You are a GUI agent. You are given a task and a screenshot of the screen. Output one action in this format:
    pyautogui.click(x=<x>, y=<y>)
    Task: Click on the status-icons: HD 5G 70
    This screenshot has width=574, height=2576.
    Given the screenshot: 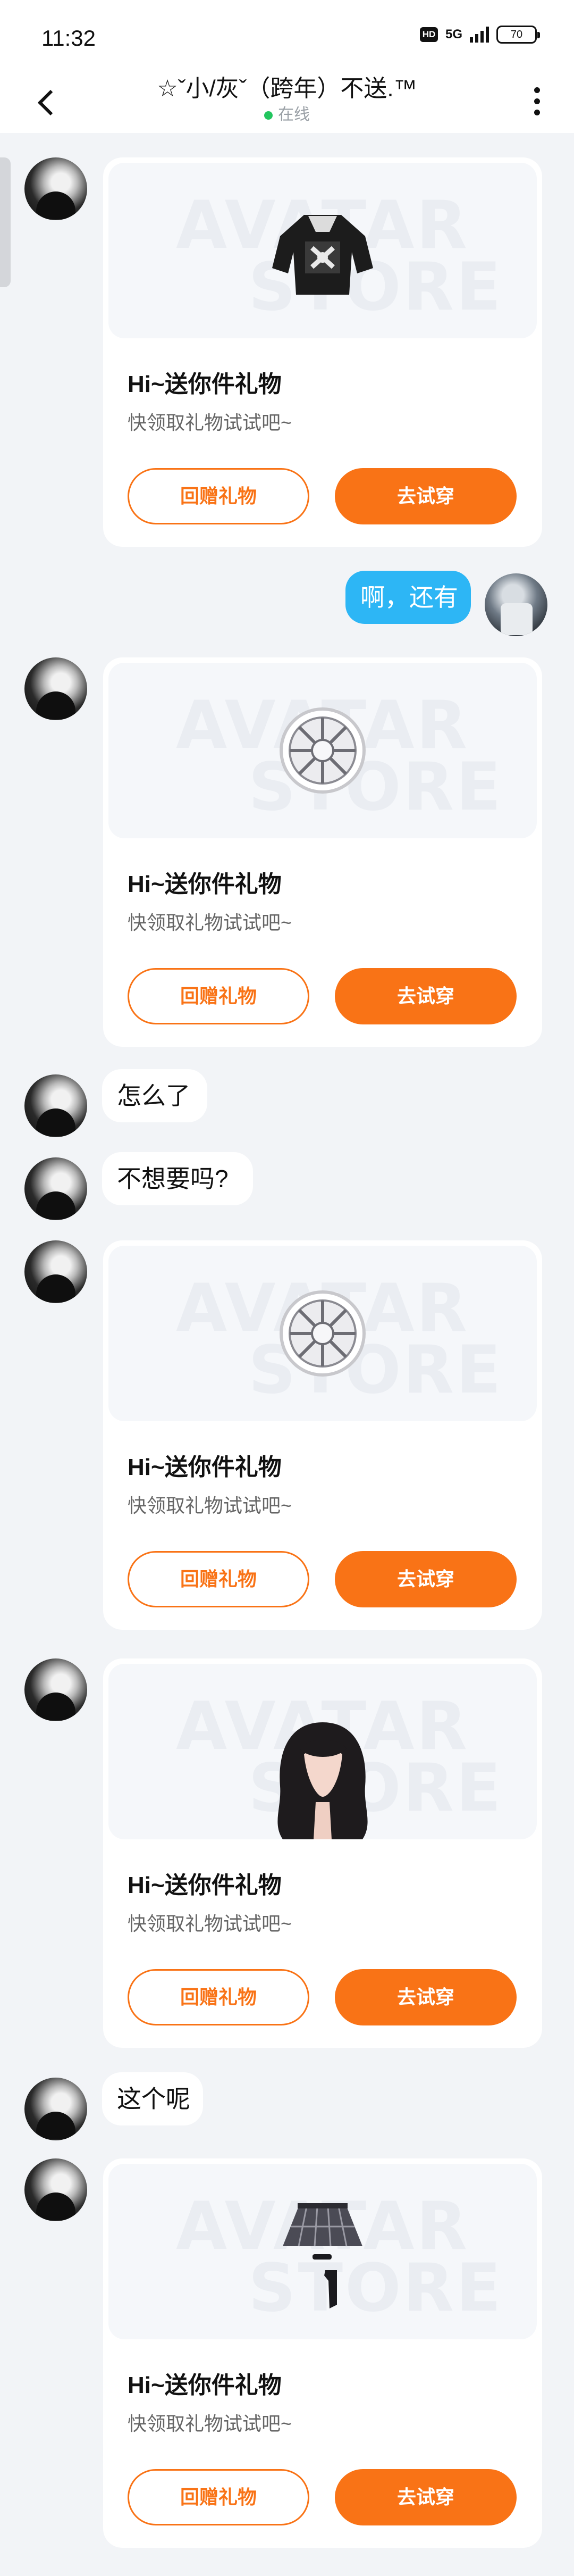 What is the action you would take?
    pyautogui.click(x=479, y=35)
    